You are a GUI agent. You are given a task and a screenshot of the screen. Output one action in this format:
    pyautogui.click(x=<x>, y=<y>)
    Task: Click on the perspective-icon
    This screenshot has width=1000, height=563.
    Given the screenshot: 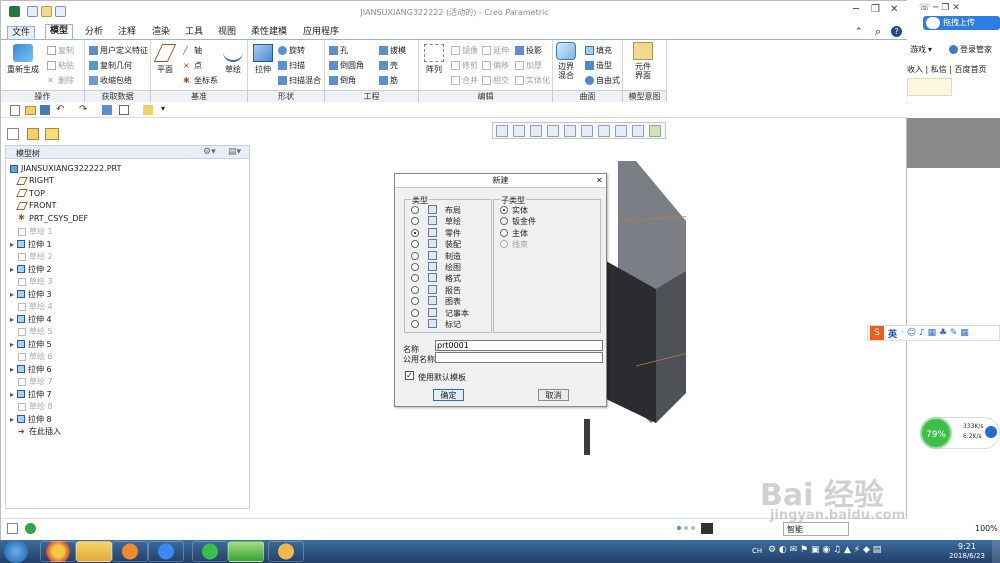 What is the action you would take?
    pyautogui.click(x=621, y=131)
    